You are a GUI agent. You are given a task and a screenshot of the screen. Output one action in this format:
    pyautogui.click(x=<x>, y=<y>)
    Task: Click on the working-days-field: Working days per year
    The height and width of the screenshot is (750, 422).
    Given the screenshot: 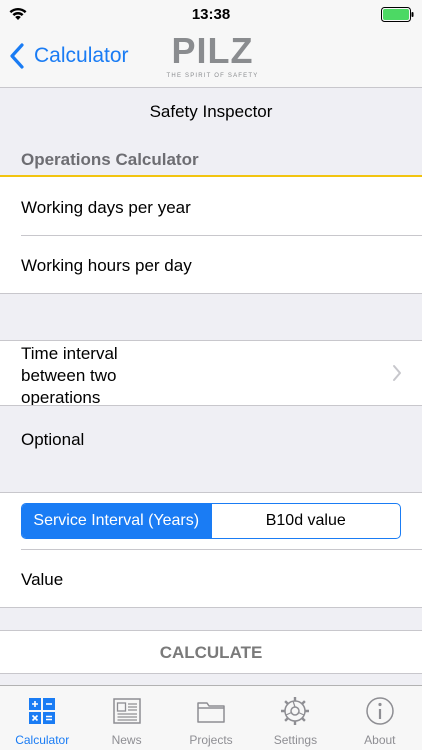 What is the action you would take?
    pyautogui.click(x=211, y=207)
    